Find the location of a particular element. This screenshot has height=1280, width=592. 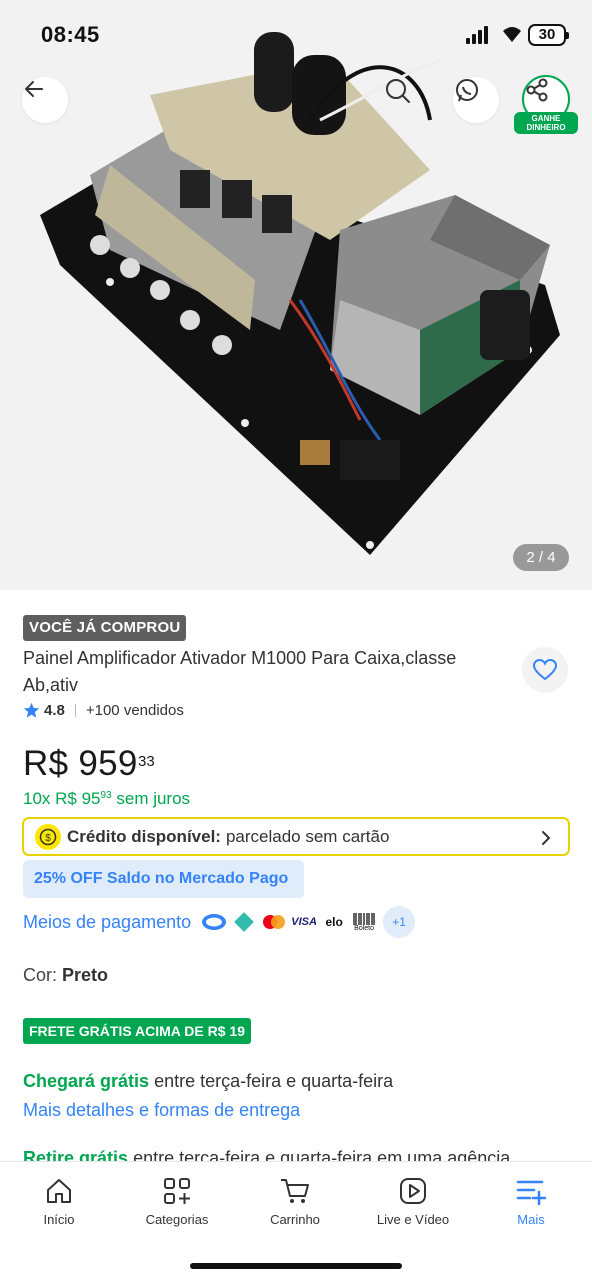

rating-row: 4.8 +100 vendidos is located at coordinates (103, 710).